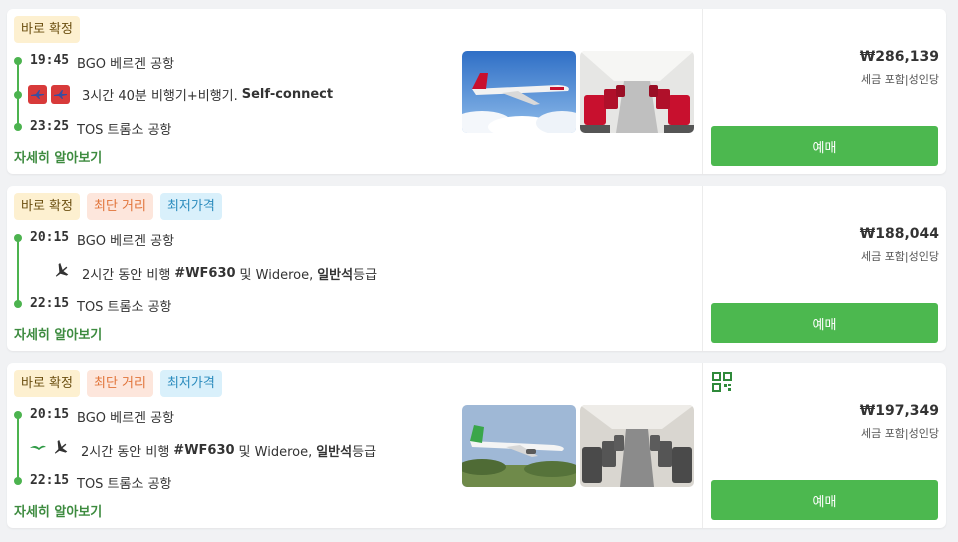 This screenshot has height=542, width=958. I want to click on arrive-time: 23:25, so click(50, 126).